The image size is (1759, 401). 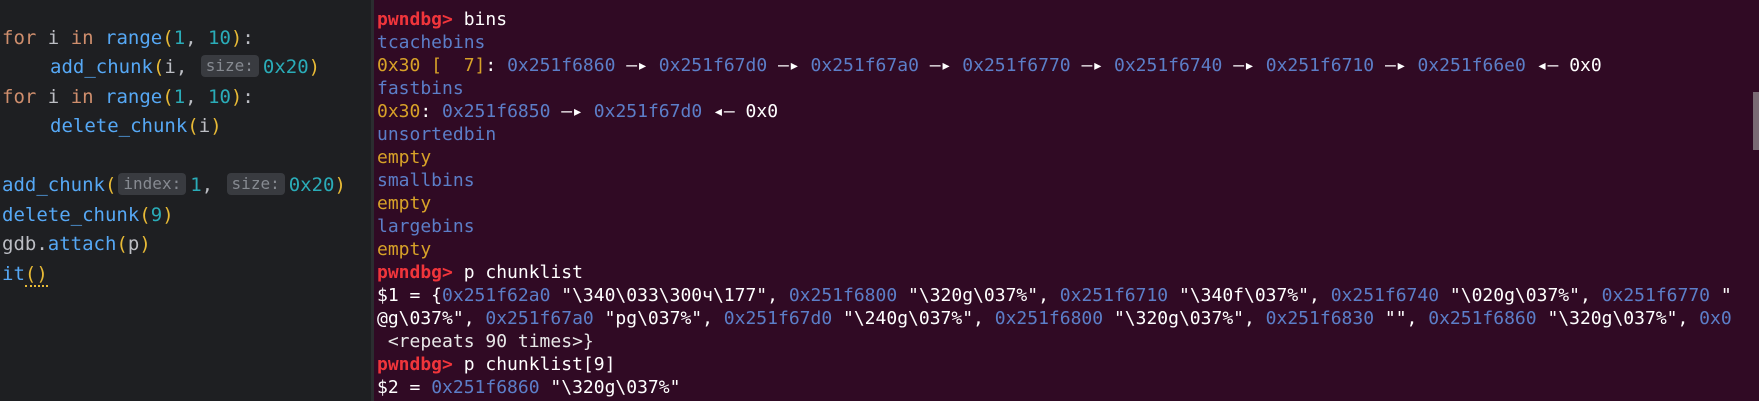 I want to click on chunk-string: "\020g\037%",, so click(x=1520, y=295).